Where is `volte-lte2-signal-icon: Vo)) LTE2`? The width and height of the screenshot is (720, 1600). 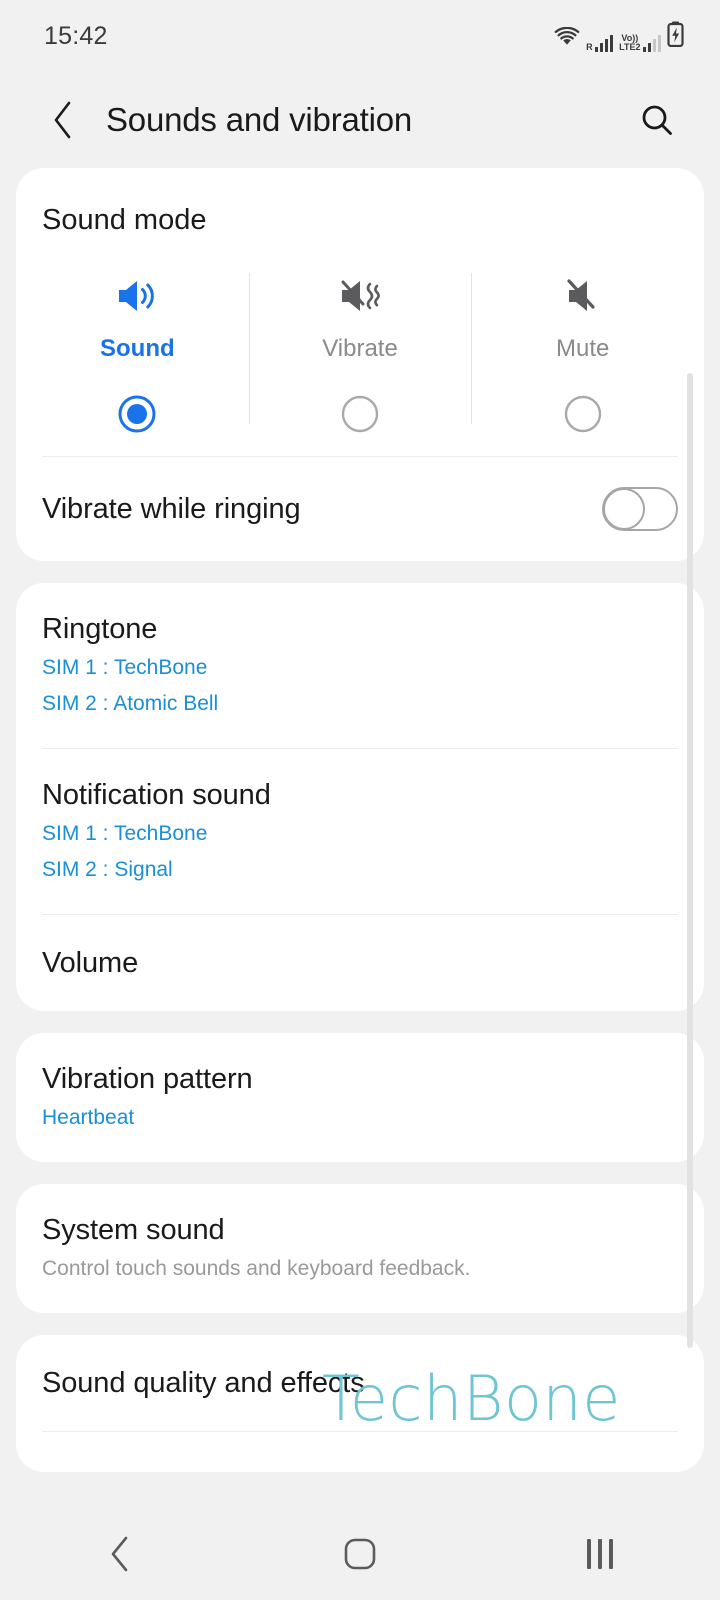
volte-lte2-signal-icon: Vo)) LTE2 is located at coordinates (640, 42).